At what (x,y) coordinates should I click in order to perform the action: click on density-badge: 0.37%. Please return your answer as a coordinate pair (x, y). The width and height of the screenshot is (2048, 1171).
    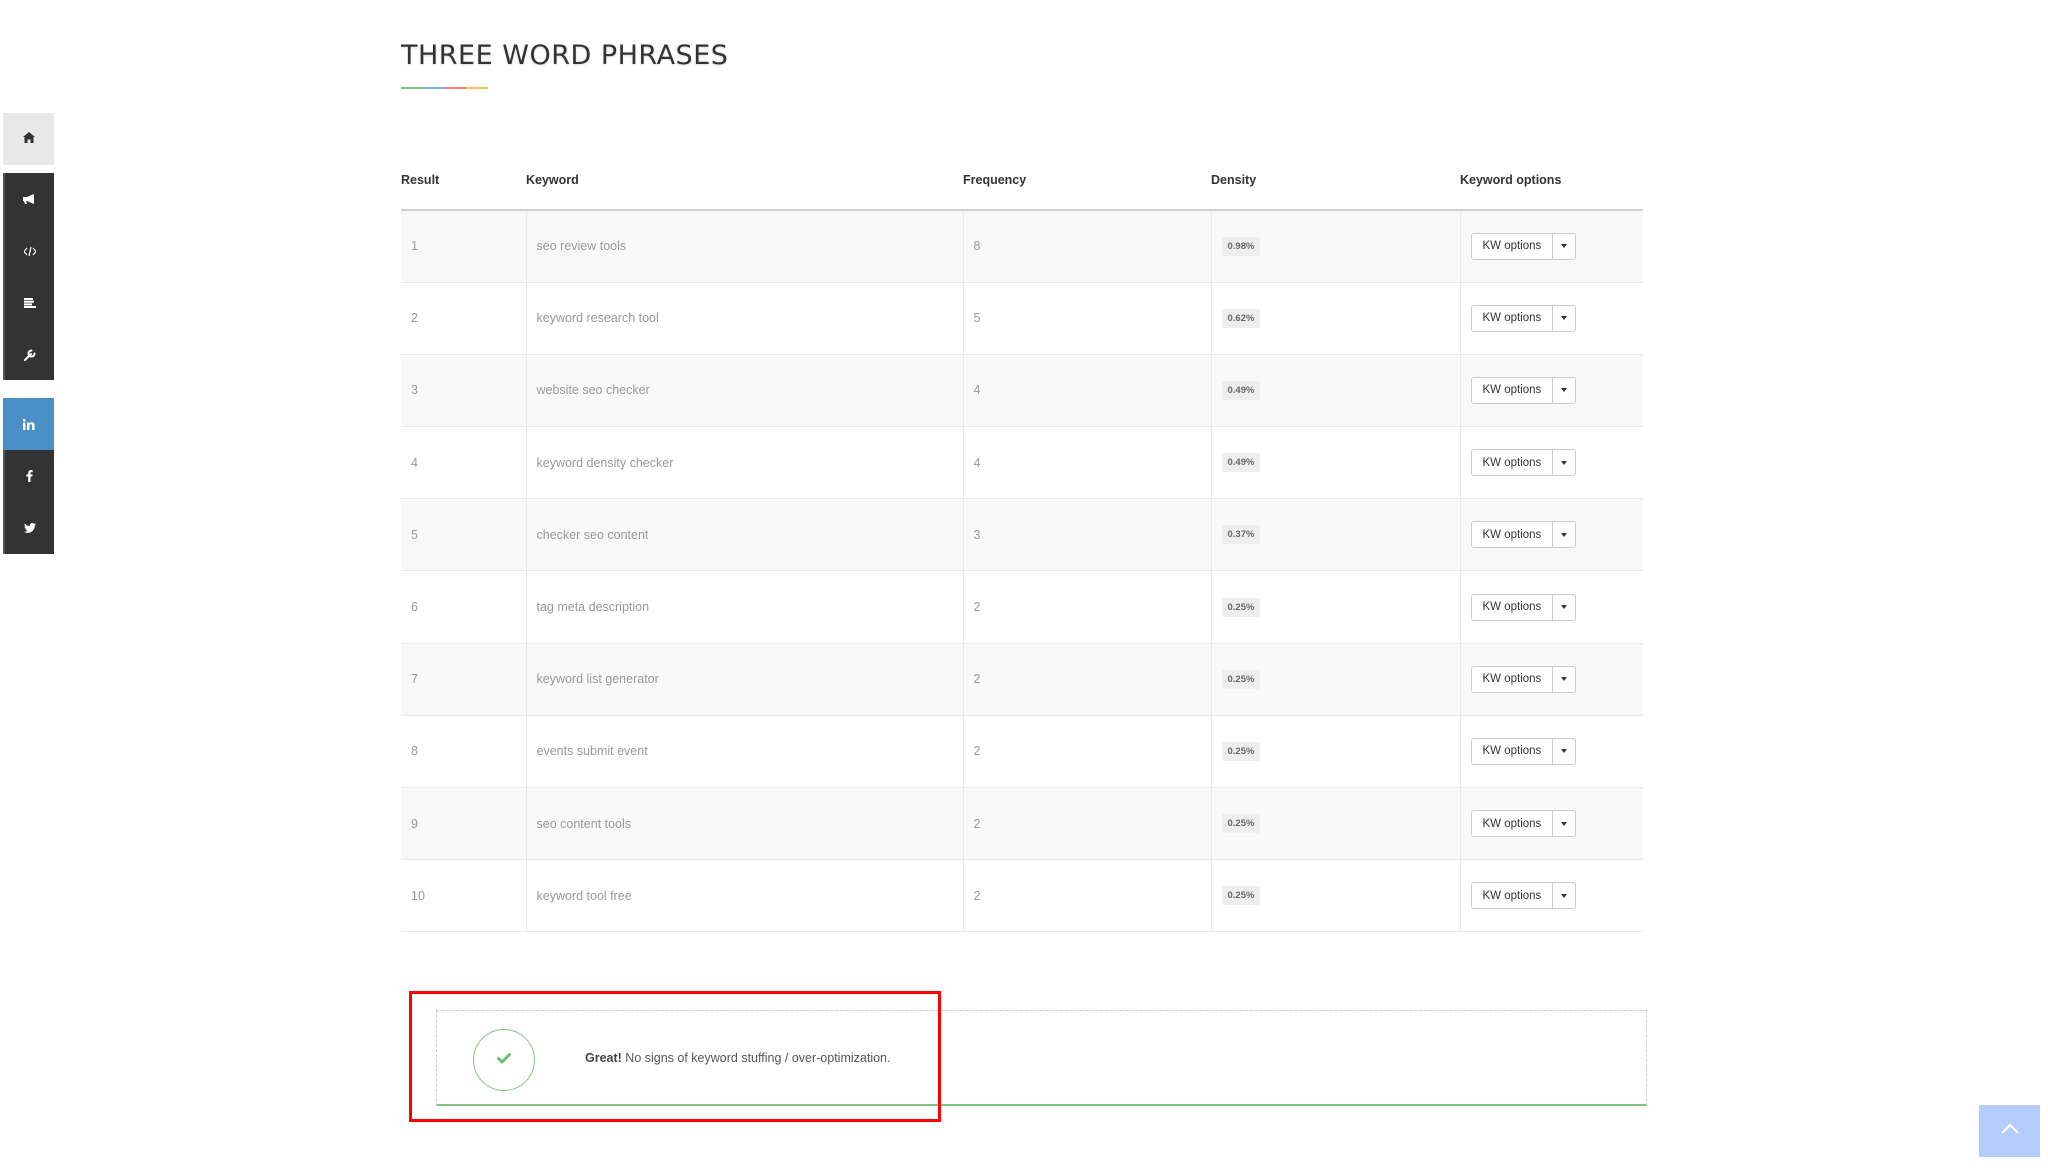
    Looking at the image, I should click on (1241, 535).